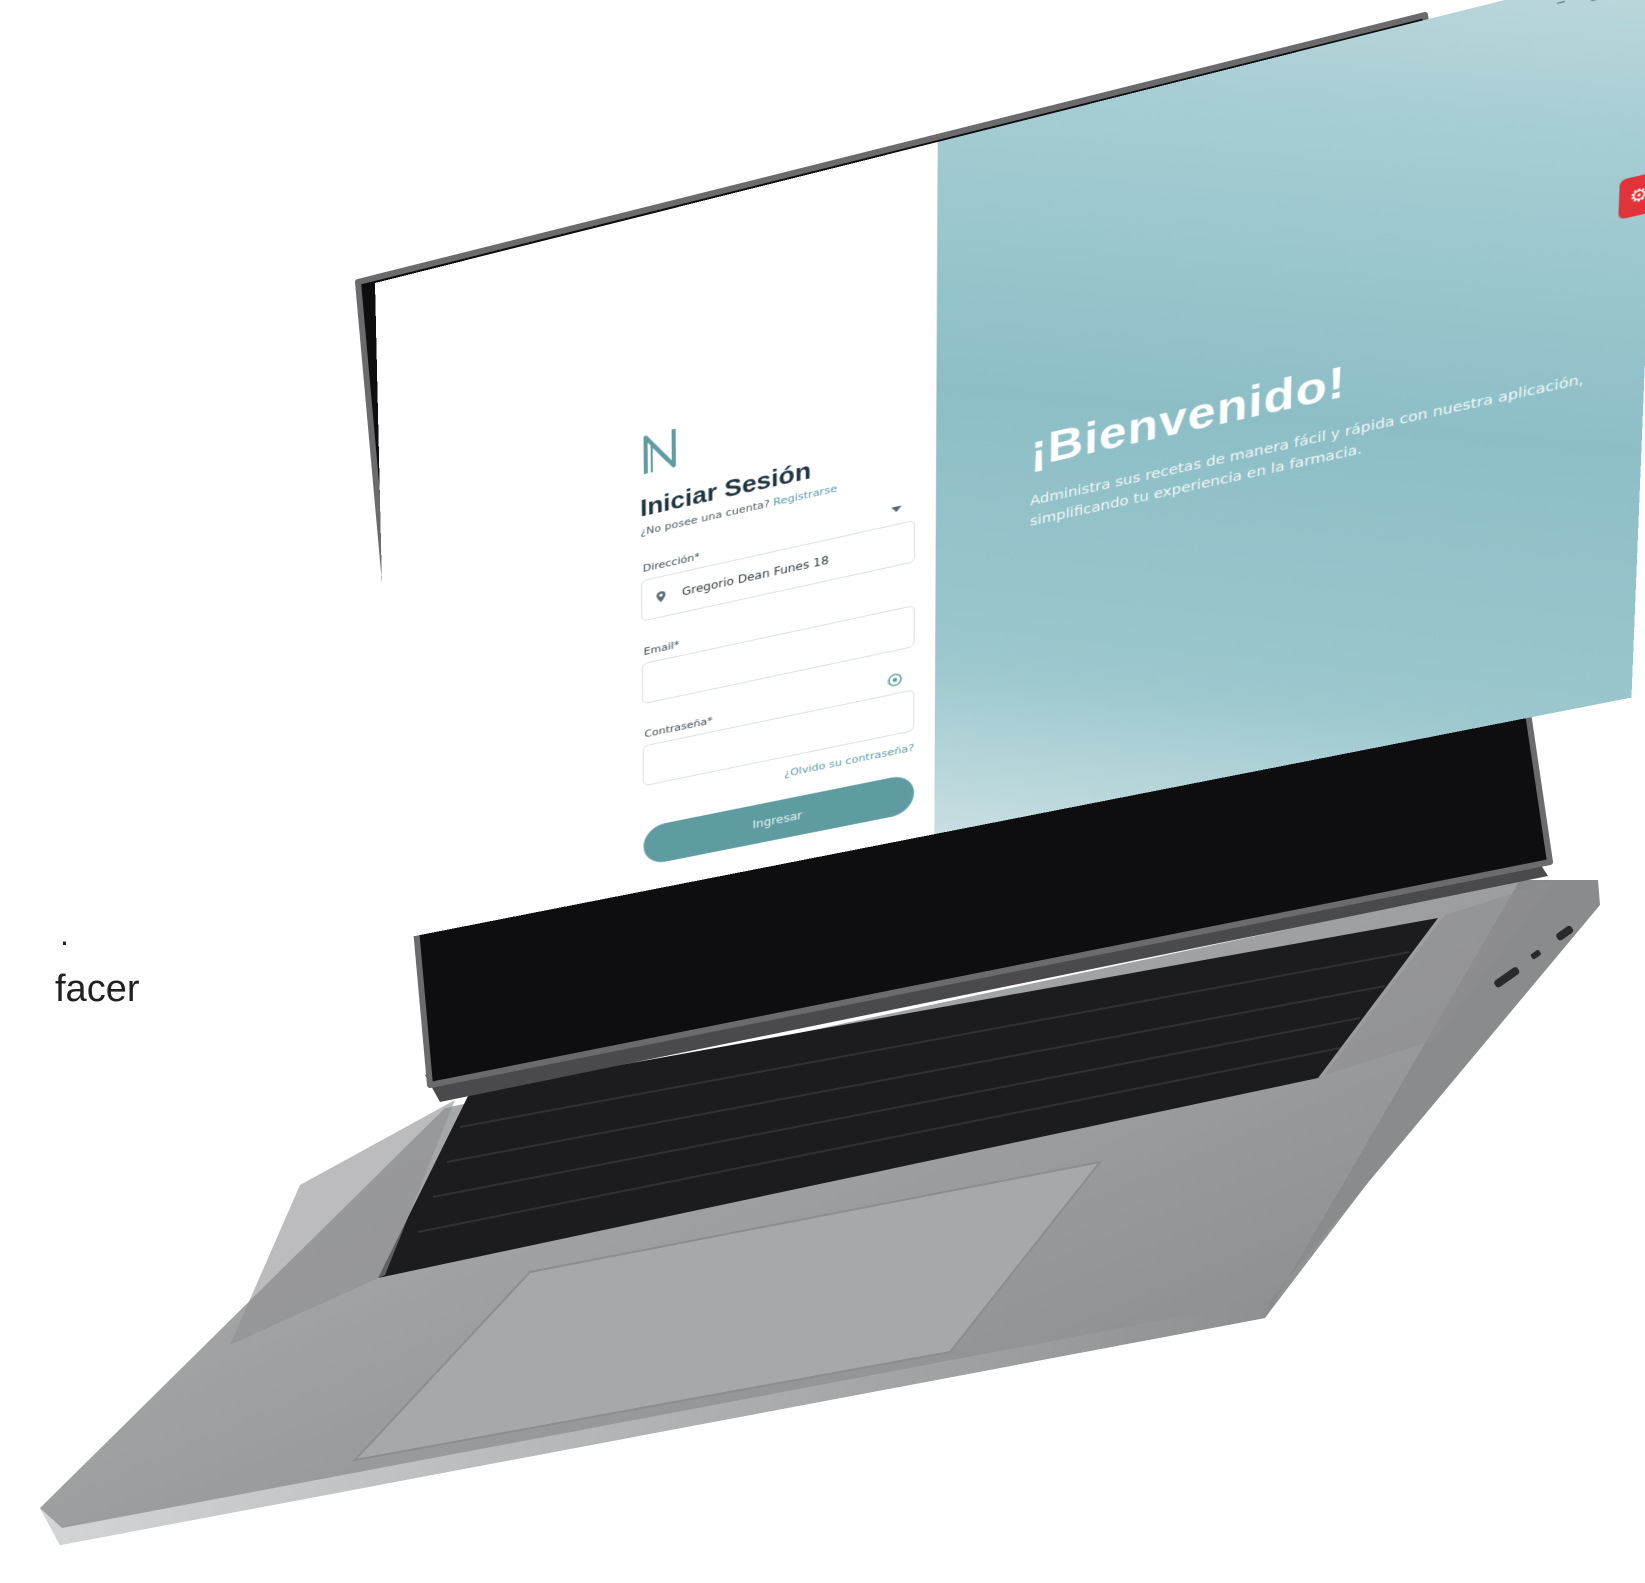 The image size is (1645, 1583). What do you see at coordinates (1598, 2) in the screenshot?
I see `maximize-button: ▢` at bounding box center [1598, 2].